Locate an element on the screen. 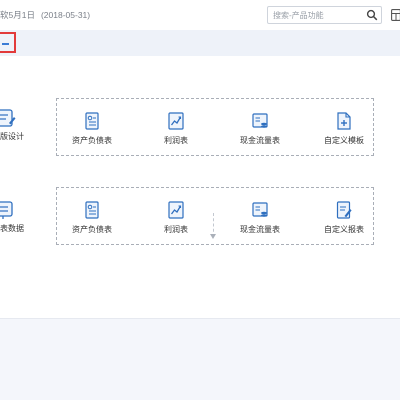  template-label: 自定义模板 is located at coordinates (344, 140).